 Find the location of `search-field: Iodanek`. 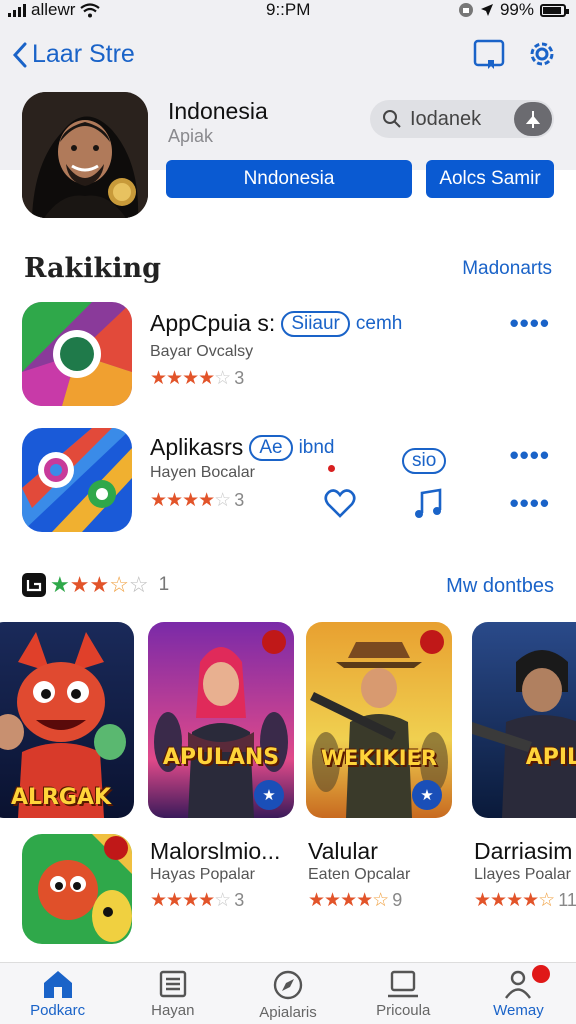

search-field: Iodanek is located at coordinates (462, 119).